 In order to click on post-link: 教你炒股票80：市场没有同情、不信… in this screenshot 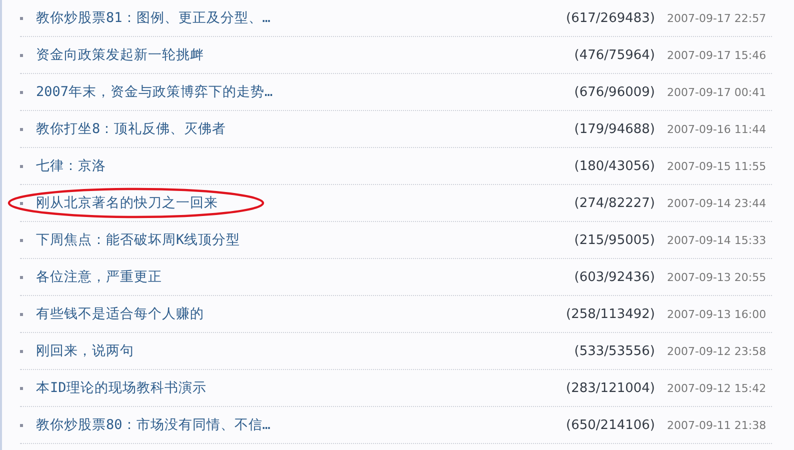, I will do `click(301, 425)`.